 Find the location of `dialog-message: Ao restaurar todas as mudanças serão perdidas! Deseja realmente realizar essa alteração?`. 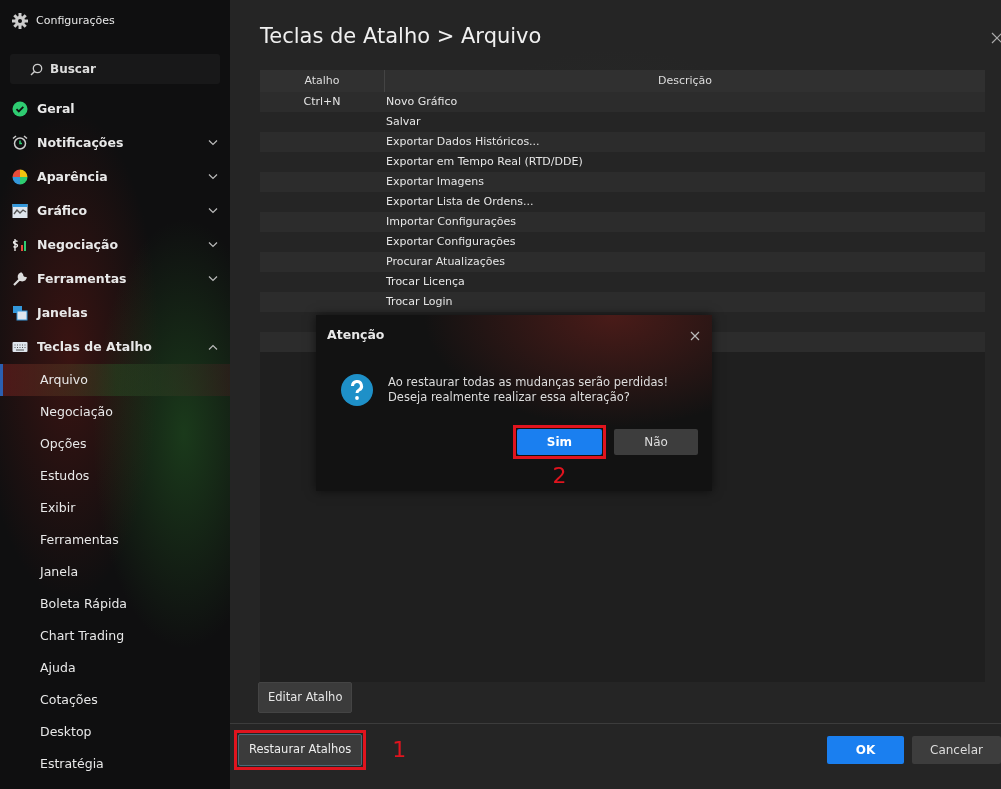

dialog-message: Ao restaurar todas as mudanças serão perdidas! Deseja realmente realizar essa alteração? is located at coordinates (528, 390).